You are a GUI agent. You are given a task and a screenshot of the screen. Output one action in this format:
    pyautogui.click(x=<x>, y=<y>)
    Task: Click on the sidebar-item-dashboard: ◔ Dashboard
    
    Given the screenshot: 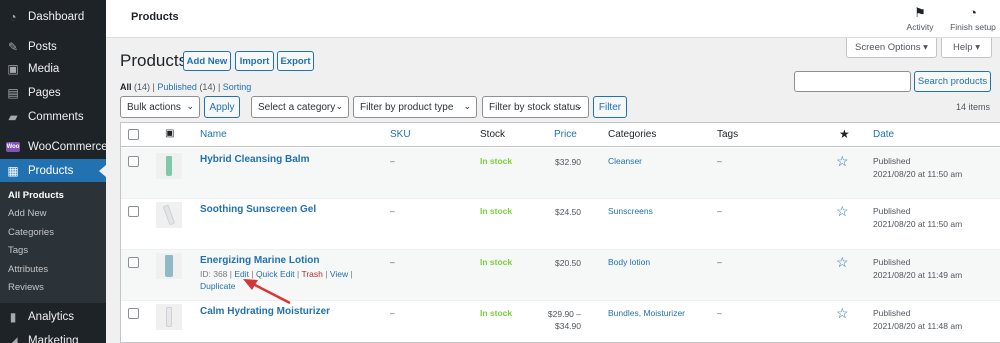 What is the action you would take?
    pyautogui.click(x=53, y=17)
    